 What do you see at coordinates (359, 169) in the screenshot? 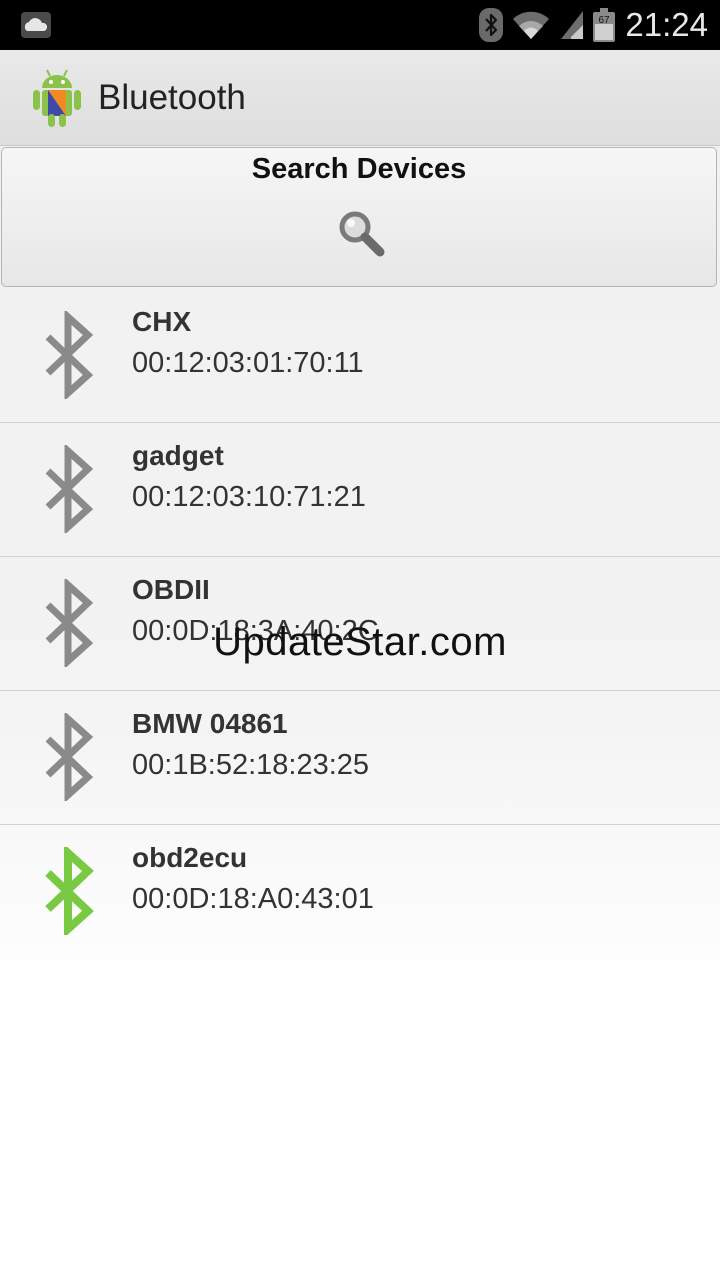
I see `search-devices-label: Search Devices` at bounding box center [359, 169].